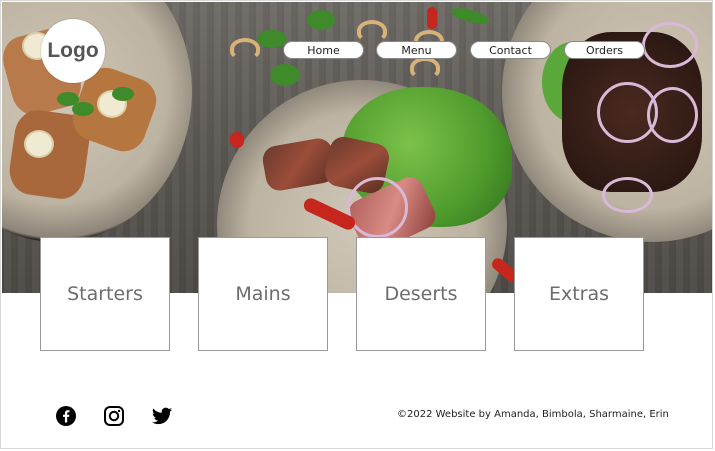 The image size is (715, 451). I want to click on twitter-icon, so click(162, 416).